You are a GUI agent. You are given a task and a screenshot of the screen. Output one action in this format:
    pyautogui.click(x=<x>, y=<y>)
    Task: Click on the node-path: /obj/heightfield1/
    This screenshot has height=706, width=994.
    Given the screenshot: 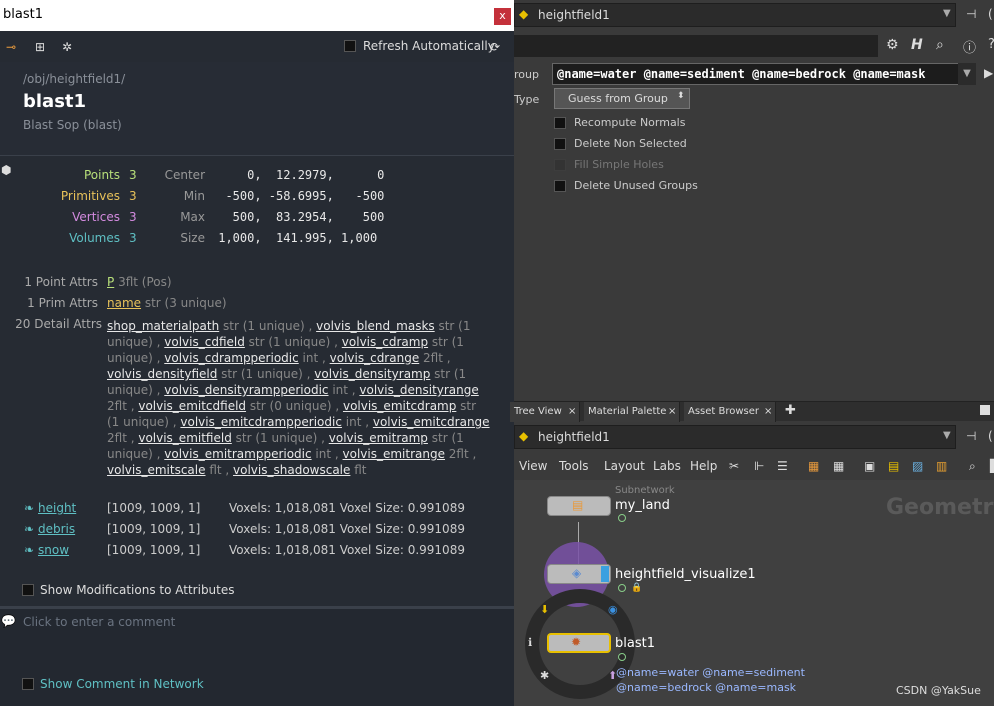 What is the action you would take?
    pyautogui.click(x=74, y=79)
    